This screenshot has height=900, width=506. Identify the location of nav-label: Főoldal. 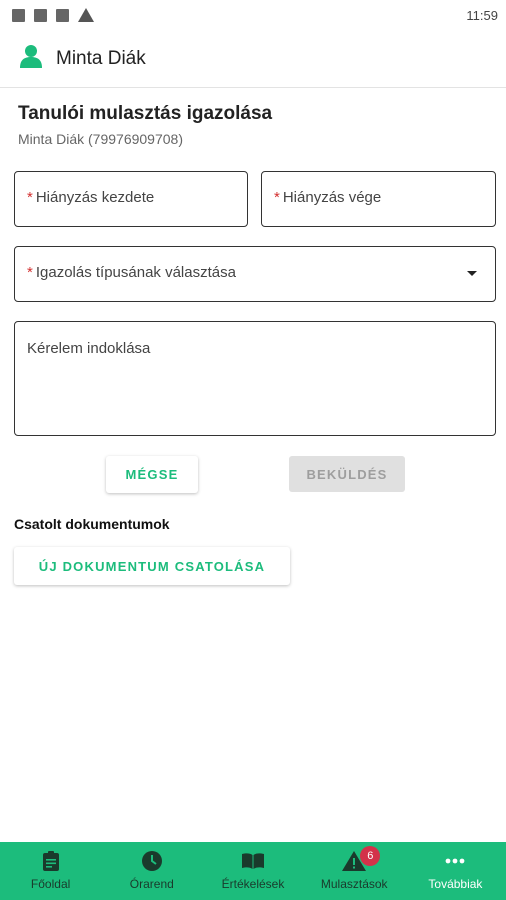
(50, 884).